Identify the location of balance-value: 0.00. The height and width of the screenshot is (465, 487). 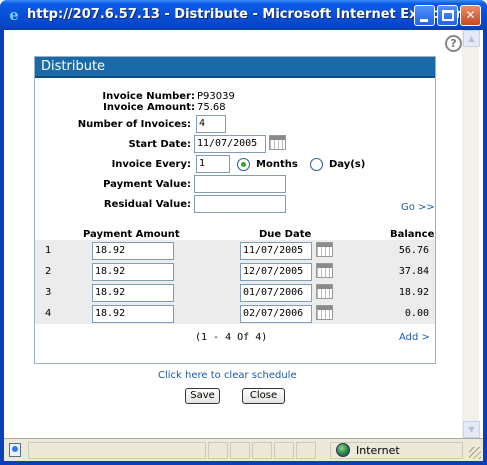
(416, 313).